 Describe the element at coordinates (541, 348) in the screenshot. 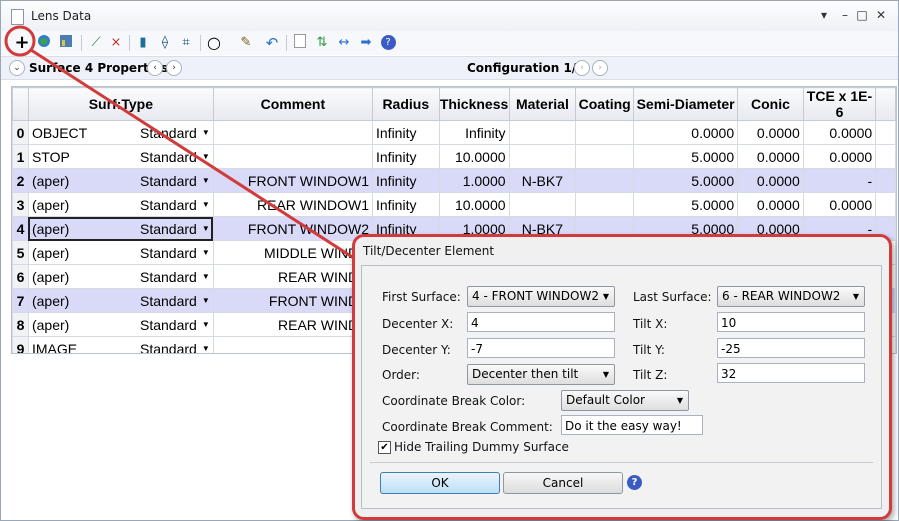

I see `decenter-y-field: -7` at that location.